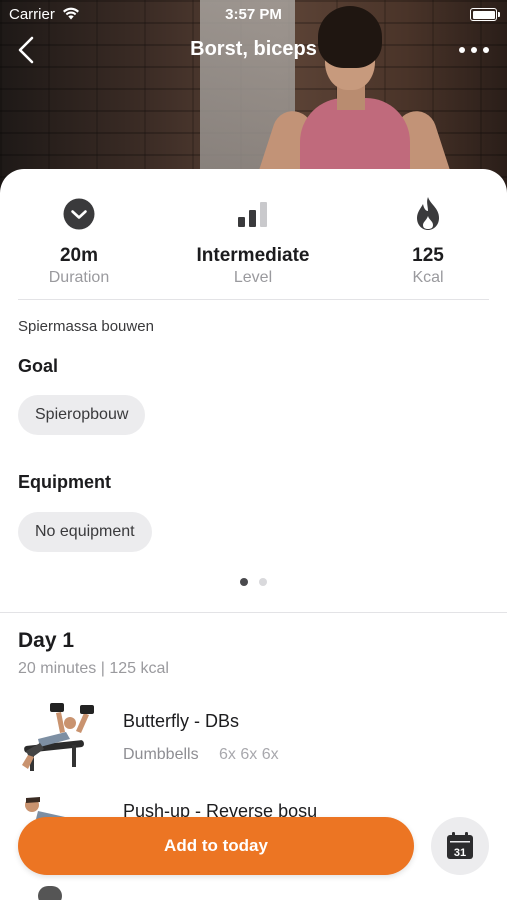 This screenshot has width=507, height=900. Describe the element at coordinates (46, 640) in the screenshot. I see `day-title: Day 1` at that location.